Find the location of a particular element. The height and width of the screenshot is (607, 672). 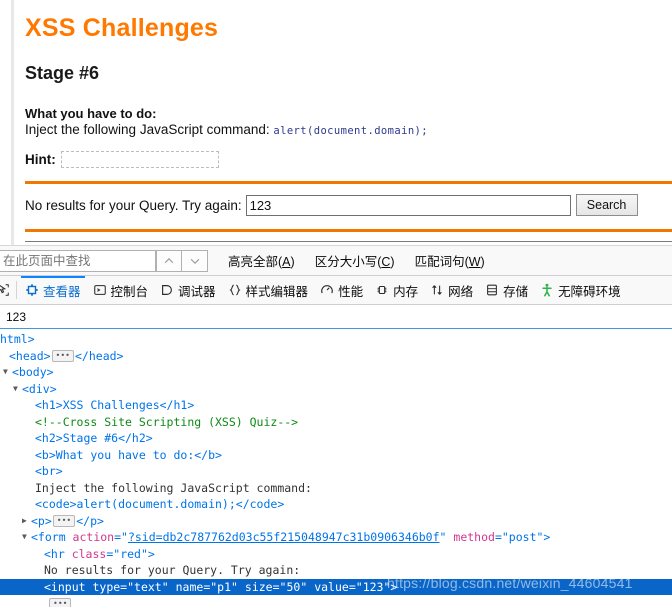

find-nav is located at coordinates (182, 260).